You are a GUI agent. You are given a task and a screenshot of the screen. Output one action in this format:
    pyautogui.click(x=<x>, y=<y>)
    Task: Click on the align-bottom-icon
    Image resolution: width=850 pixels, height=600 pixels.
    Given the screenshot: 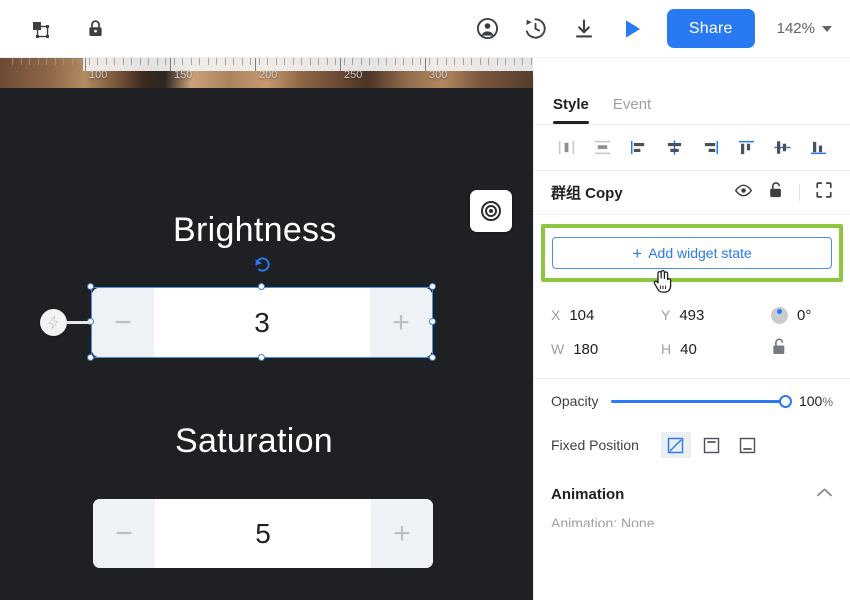 What is the action you would take?
    pyautogui.click(x=818, y=148)
    